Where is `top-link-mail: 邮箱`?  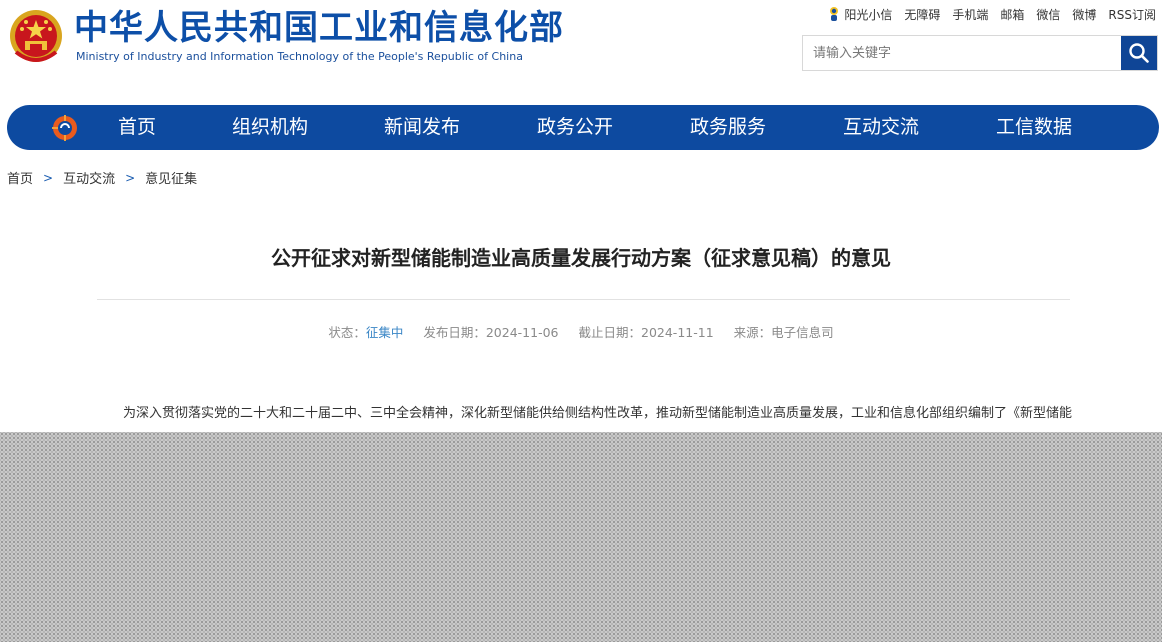
top-link-mail: 邮箱 is located at coordinates (1012, 14).